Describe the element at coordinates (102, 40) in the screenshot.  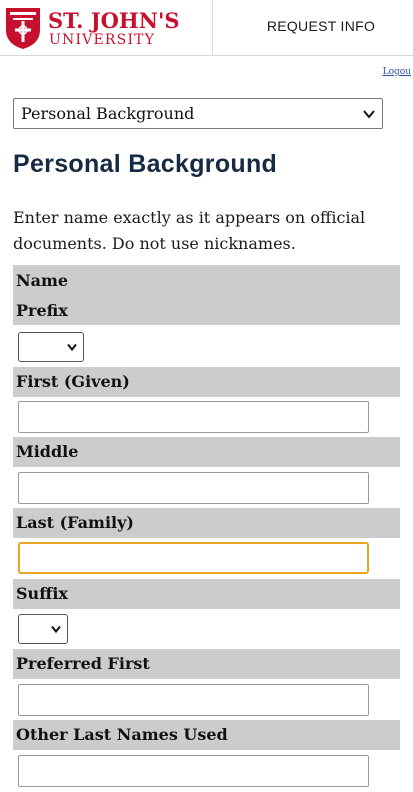
I see `logo-wordmark-line2: UNIVERSITY` at that location.